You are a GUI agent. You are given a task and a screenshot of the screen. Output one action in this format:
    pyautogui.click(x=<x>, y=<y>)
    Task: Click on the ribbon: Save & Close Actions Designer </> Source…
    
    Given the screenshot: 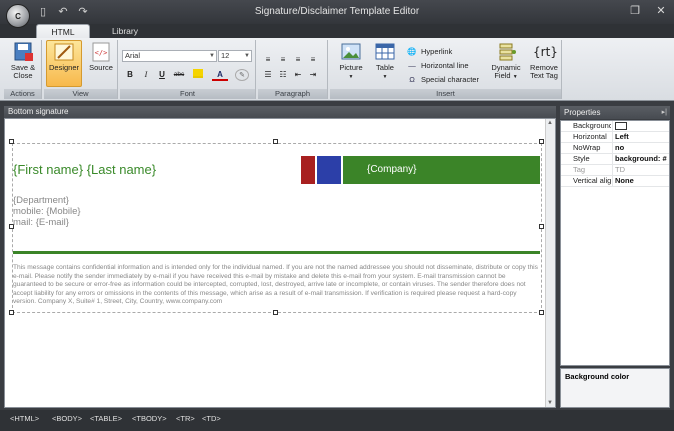 What is the action you would take?
    pyautogui.click(x=337, y=69)
    